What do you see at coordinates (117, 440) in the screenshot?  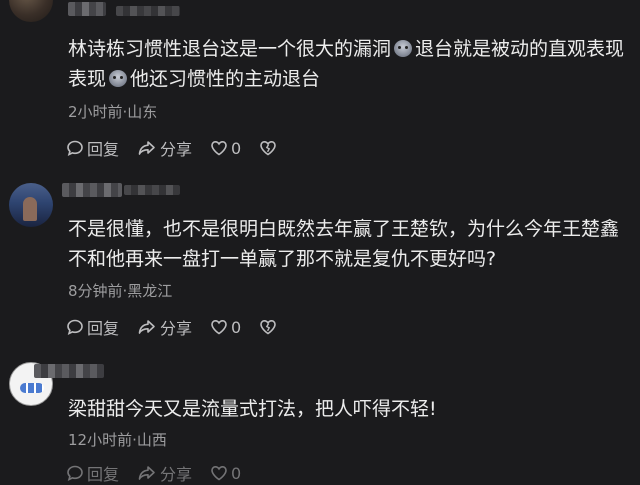 I see `comment-meta: 12小时前·山西` at bounding box center [117, 440].